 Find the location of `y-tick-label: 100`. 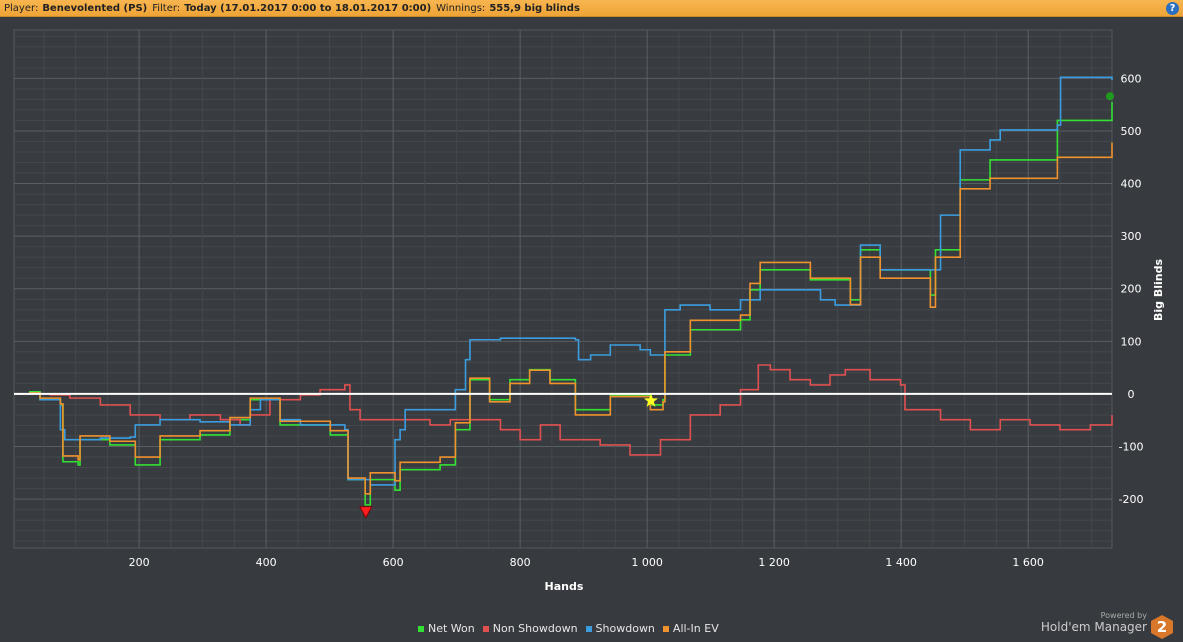

y-tick-label: 100 is located at coordinates (1131, 341).